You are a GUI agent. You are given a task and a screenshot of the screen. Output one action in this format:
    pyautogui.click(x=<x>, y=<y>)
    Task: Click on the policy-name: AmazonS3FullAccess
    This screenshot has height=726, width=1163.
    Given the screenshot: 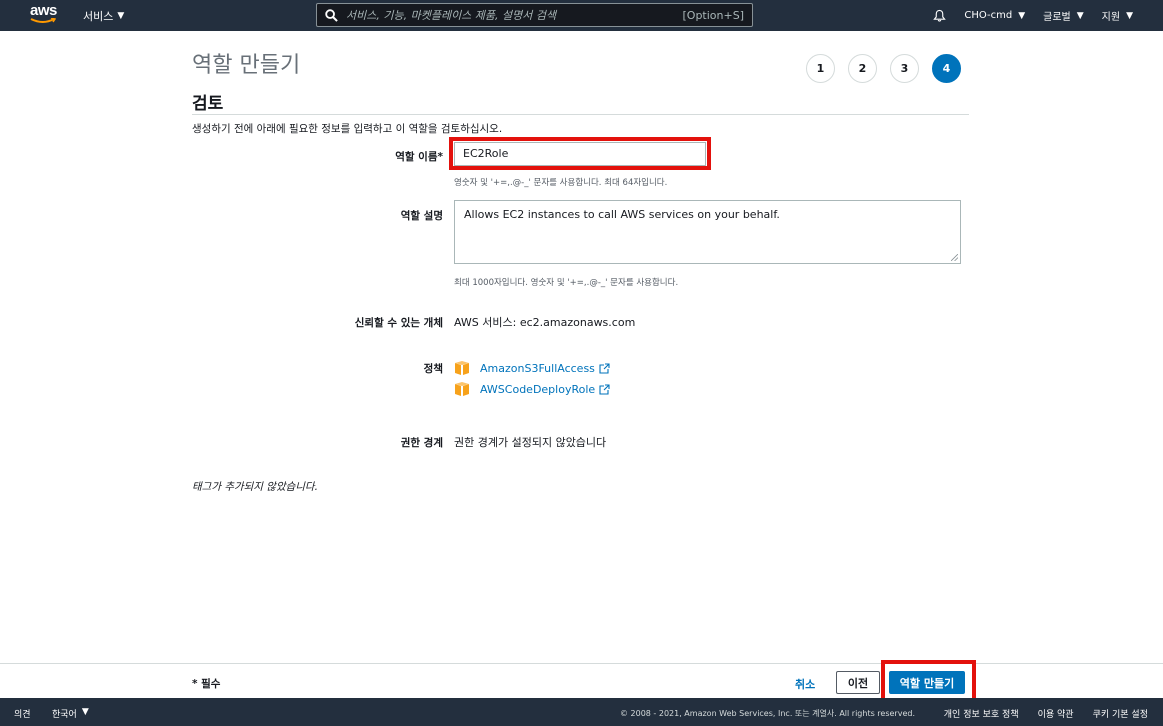 What is the action you would take?
    pyautogui.click(x=537, y=368)
    